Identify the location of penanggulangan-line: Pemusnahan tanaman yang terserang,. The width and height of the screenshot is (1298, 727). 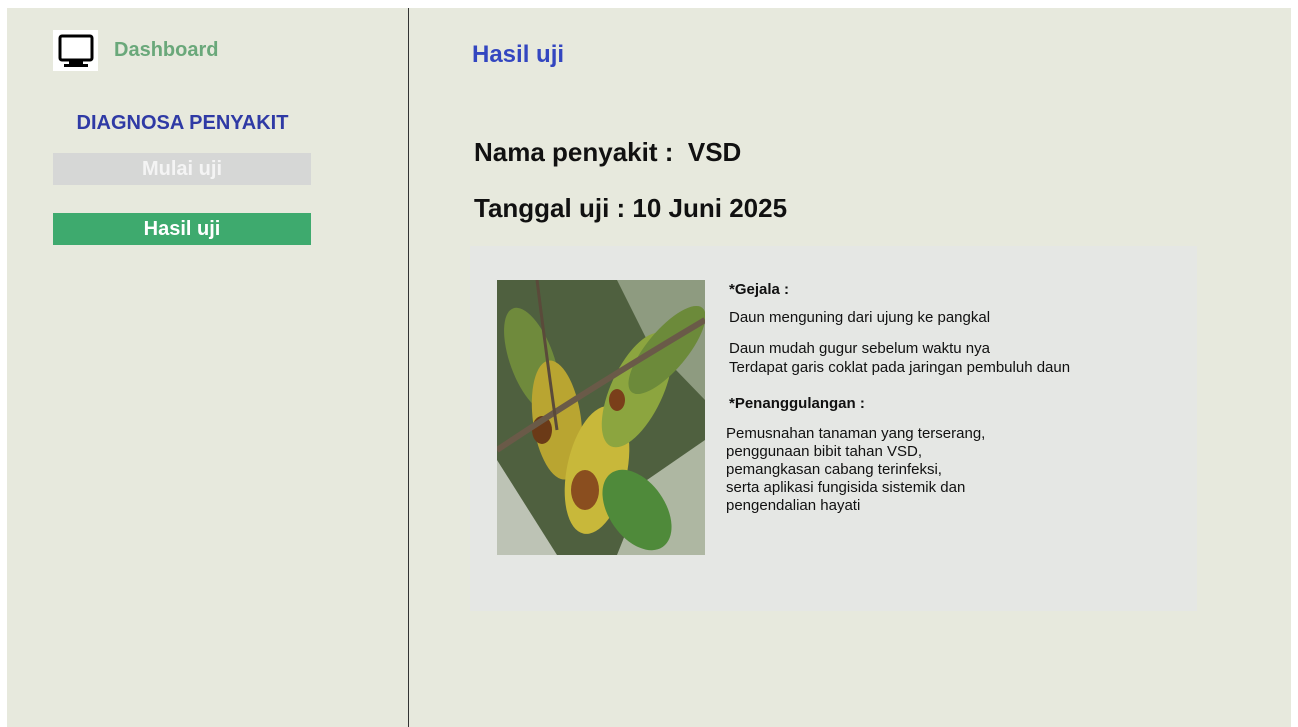
(856, 433).